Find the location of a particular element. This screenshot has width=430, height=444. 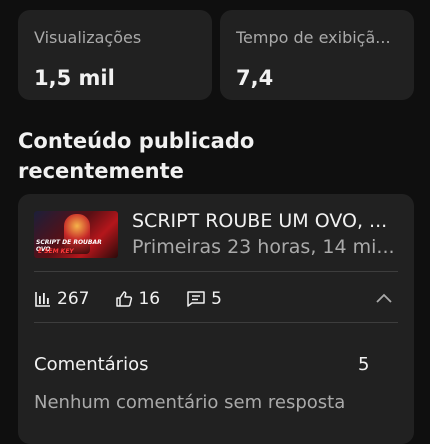

views-stat-card: Visualizações 1,5 mil is located at coordinates (115, 55).